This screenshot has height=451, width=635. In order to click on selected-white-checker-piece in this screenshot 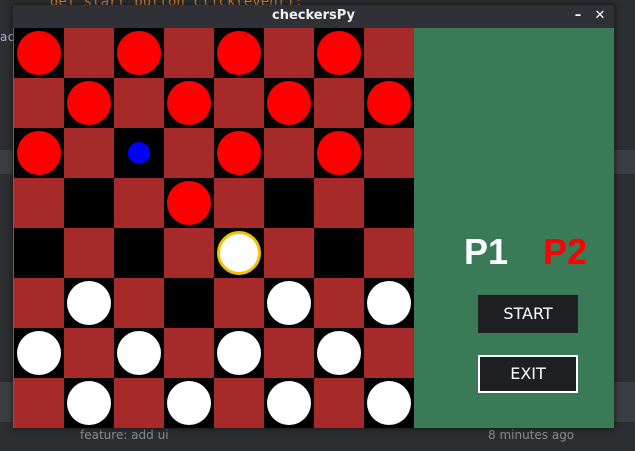, I will do `click(239, 253)`.